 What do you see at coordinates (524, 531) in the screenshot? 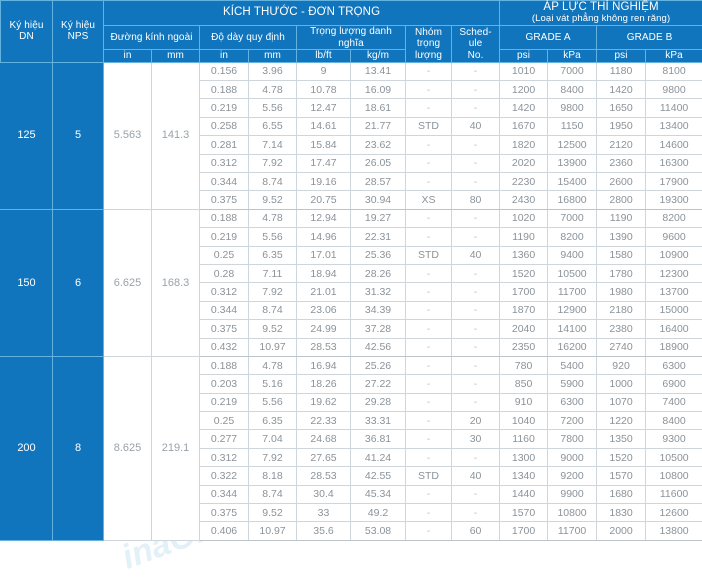
I see `cell-grade-a-psi: 1700` at bounding box center [524, 531].